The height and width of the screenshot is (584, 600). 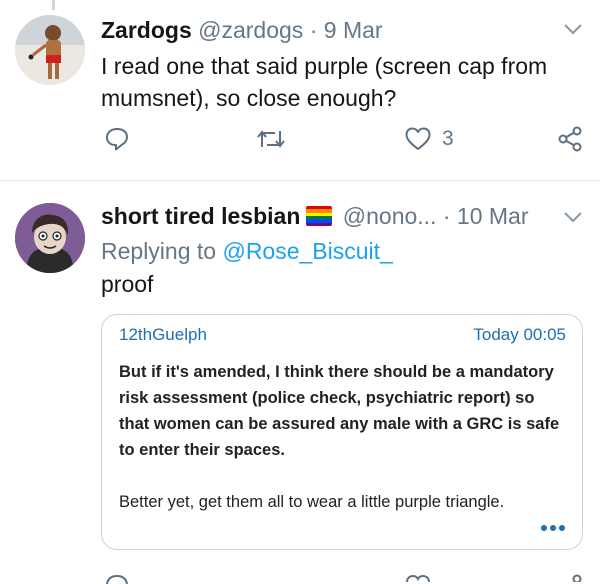 I want to click on like-button: 3, so click(x=429, y=139).